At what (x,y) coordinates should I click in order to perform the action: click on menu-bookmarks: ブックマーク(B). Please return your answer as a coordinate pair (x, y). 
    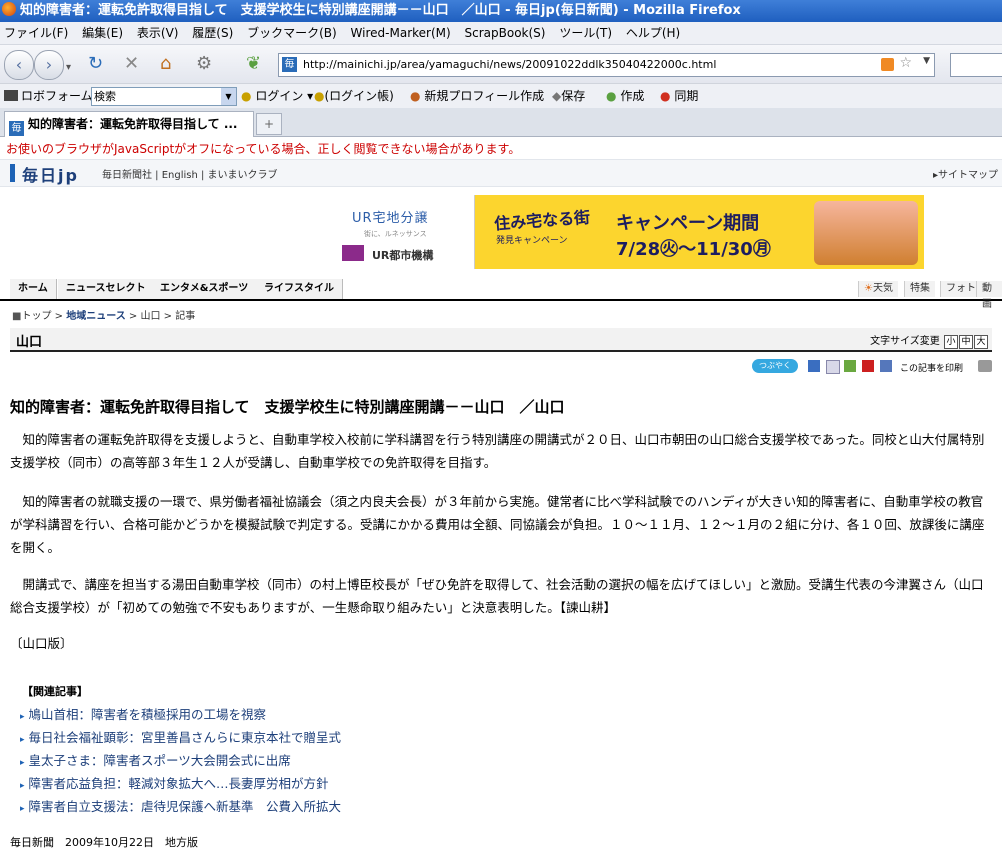
    Looking at the image, I should click on (292, 33).